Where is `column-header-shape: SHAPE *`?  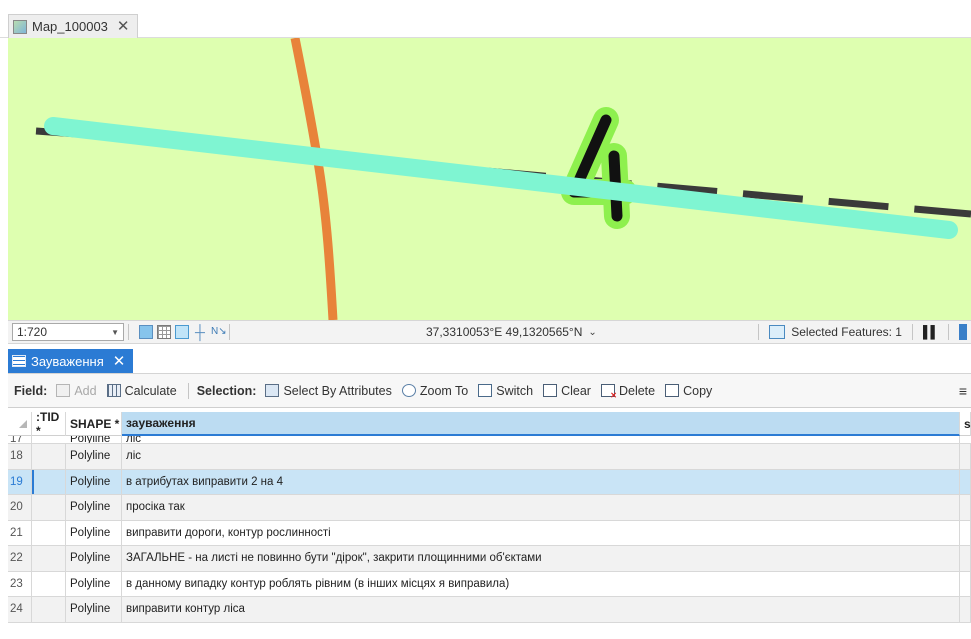 column-header-shape: SHAPE * is located at coordinates (94, 424).